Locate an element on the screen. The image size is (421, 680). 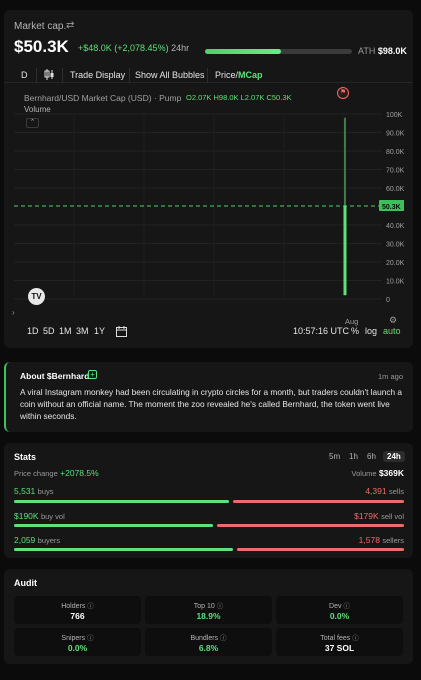
timeframe-24h: 24h is located at coordinates (394, 456).